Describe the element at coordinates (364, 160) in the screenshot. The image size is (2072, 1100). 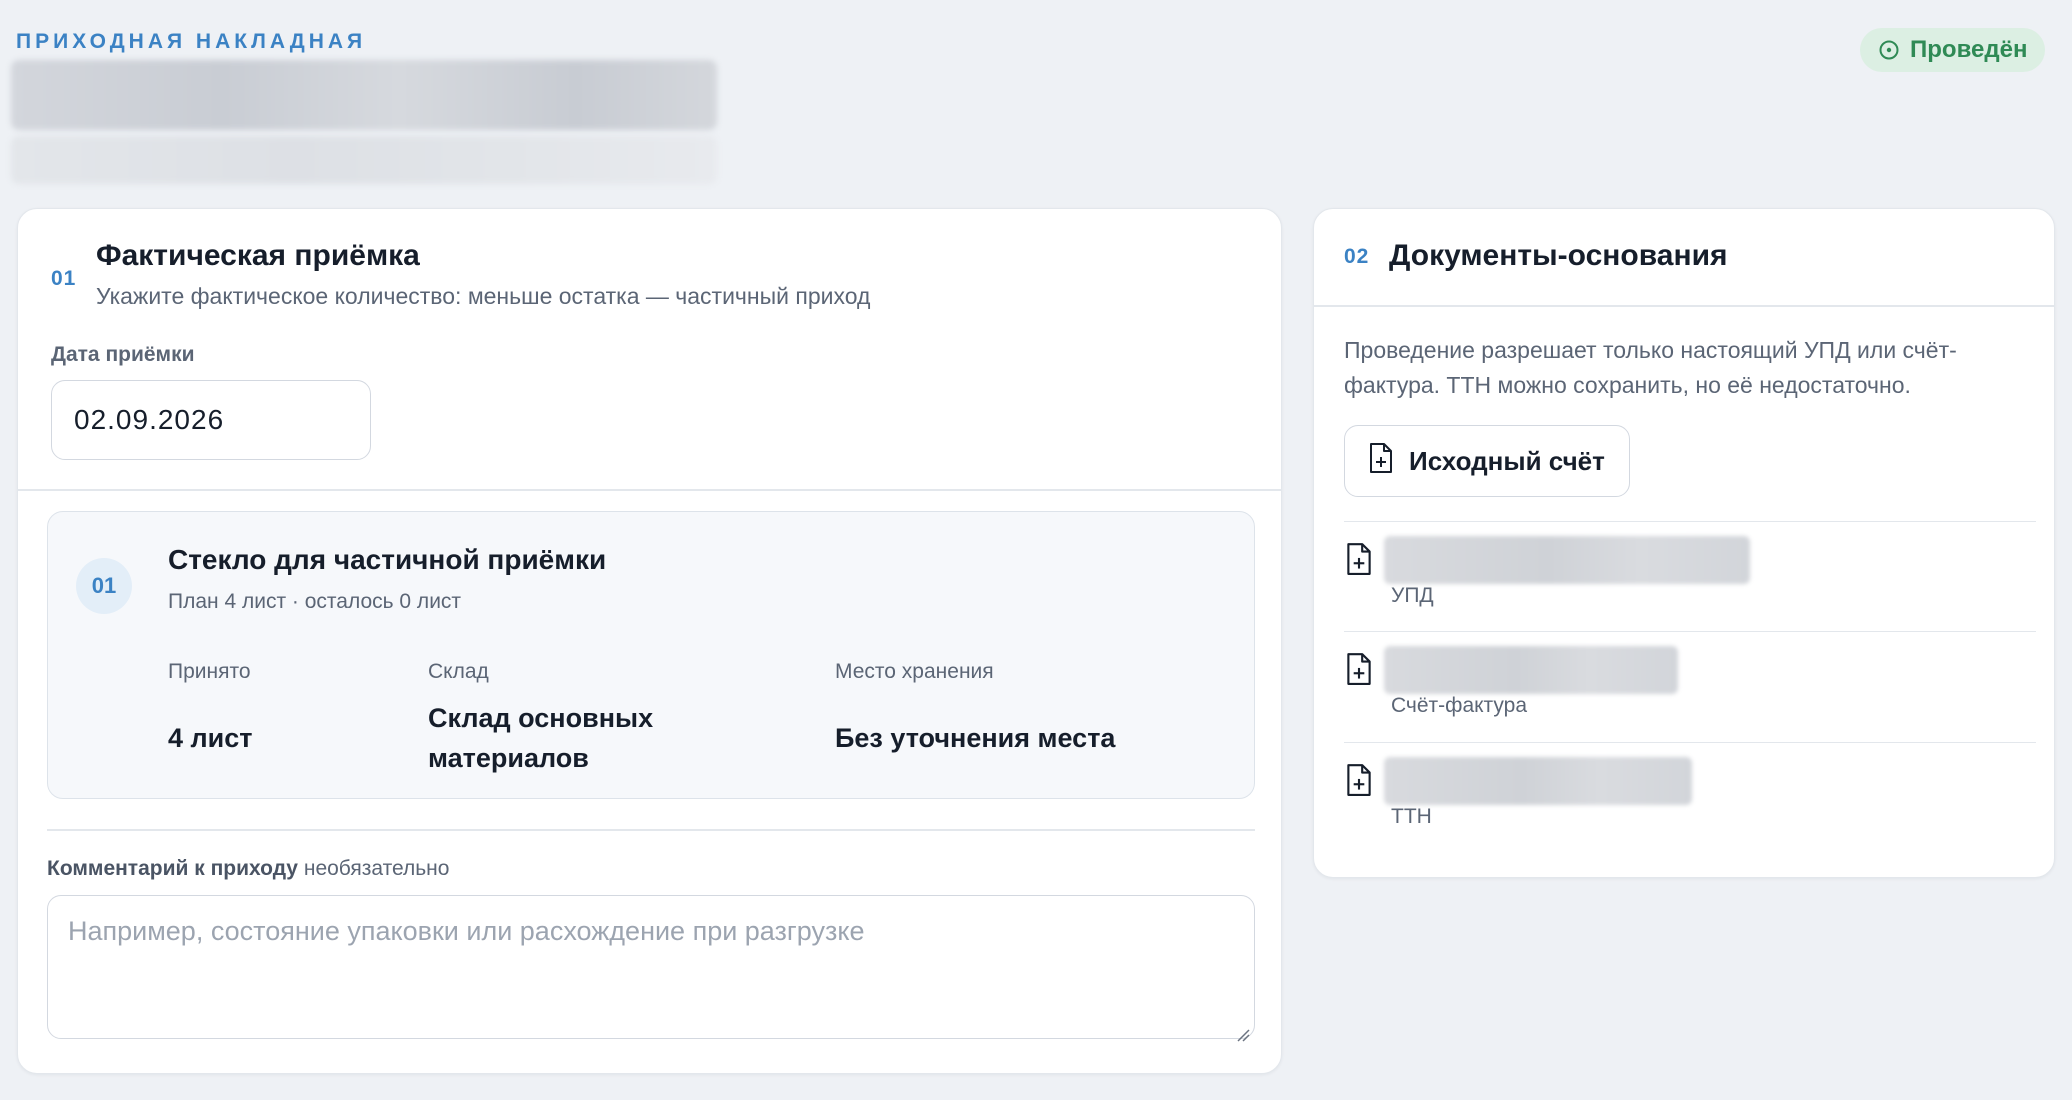
I see `document-subtitle-redacted` at that location.